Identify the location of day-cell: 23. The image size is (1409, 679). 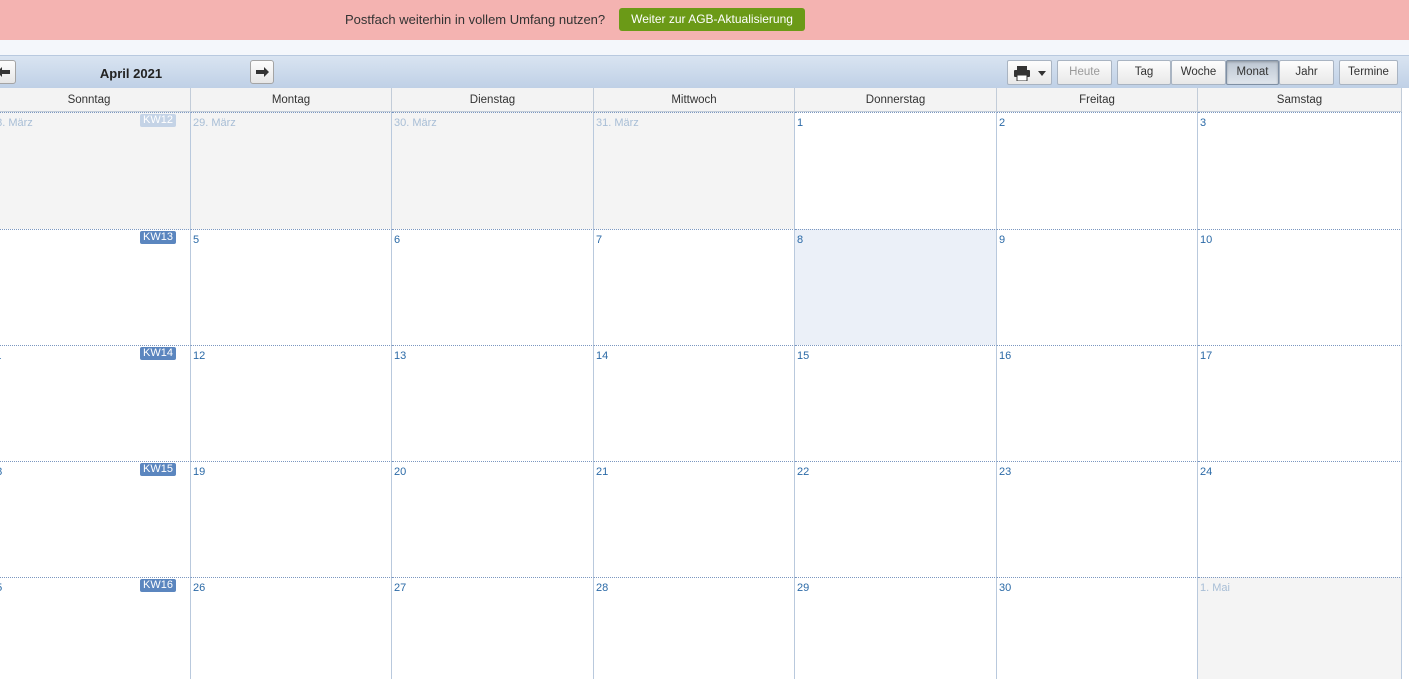
(1097, 519).